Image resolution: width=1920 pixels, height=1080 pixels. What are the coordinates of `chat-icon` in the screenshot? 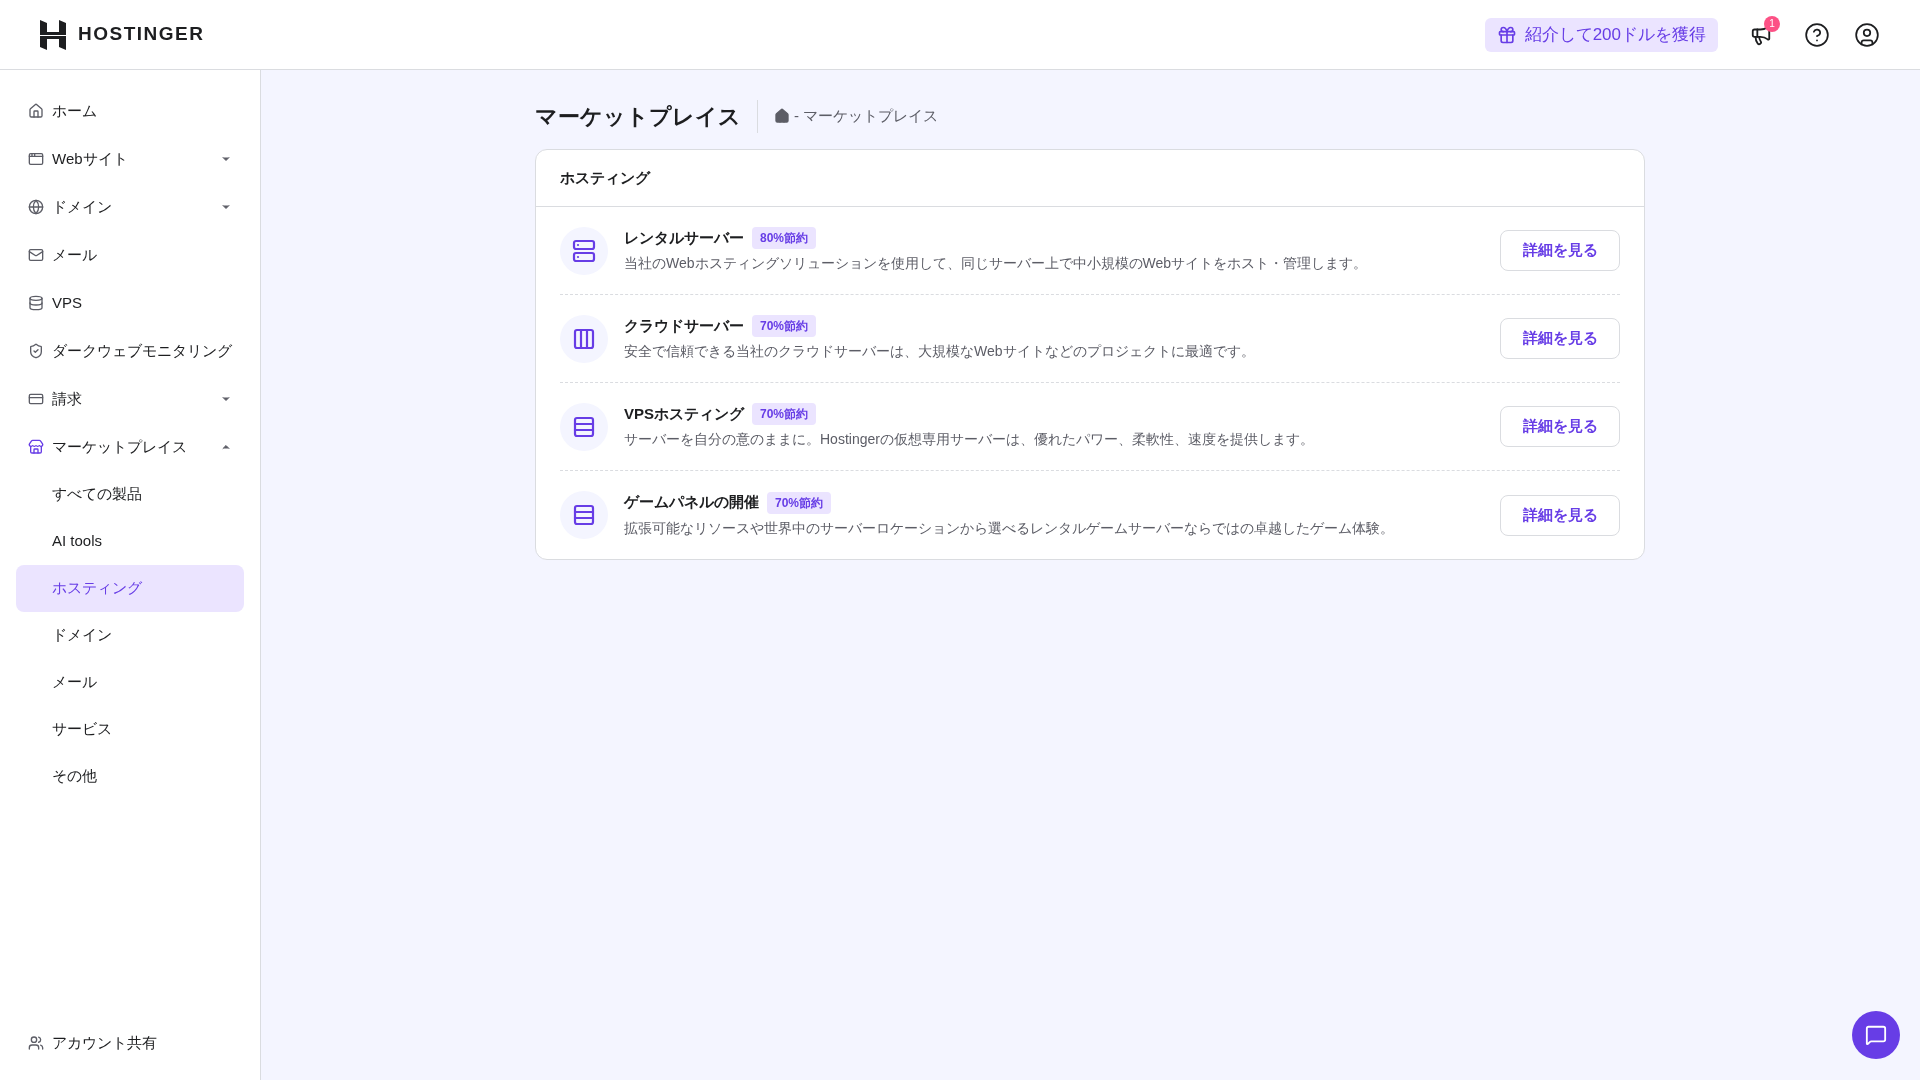 It's located at (1876, 1035).